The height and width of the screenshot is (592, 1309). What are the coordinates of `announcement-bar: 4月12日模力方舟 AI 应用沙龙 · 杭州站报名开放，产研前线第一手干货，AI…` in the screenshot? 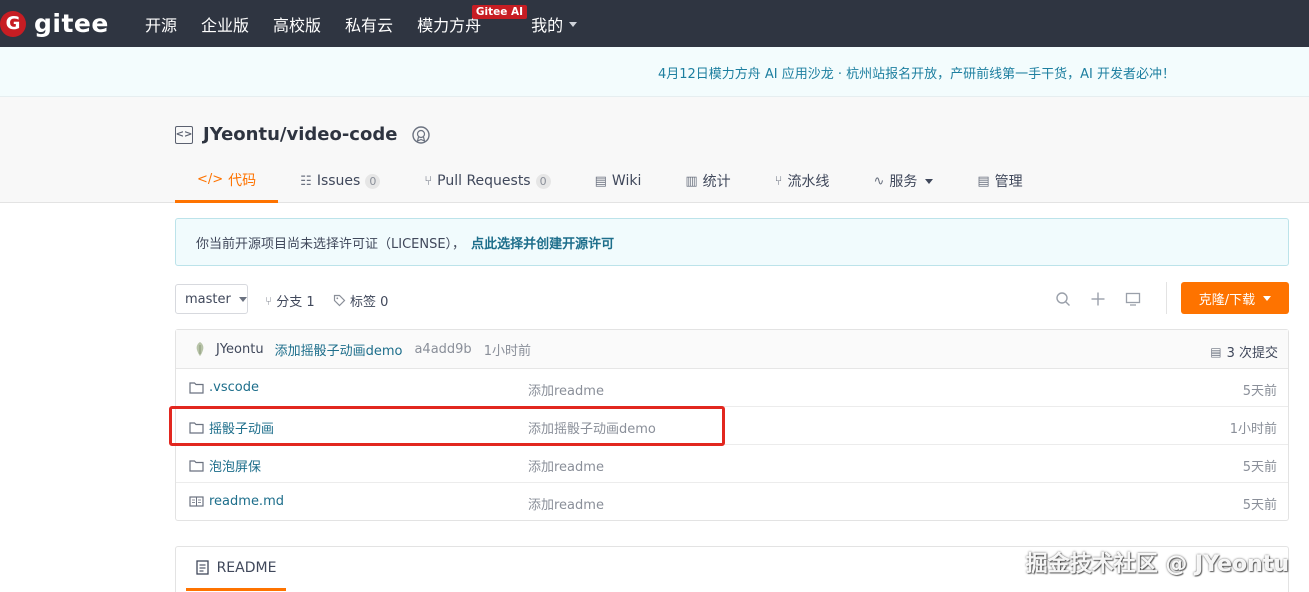 It's located at (654, 72).